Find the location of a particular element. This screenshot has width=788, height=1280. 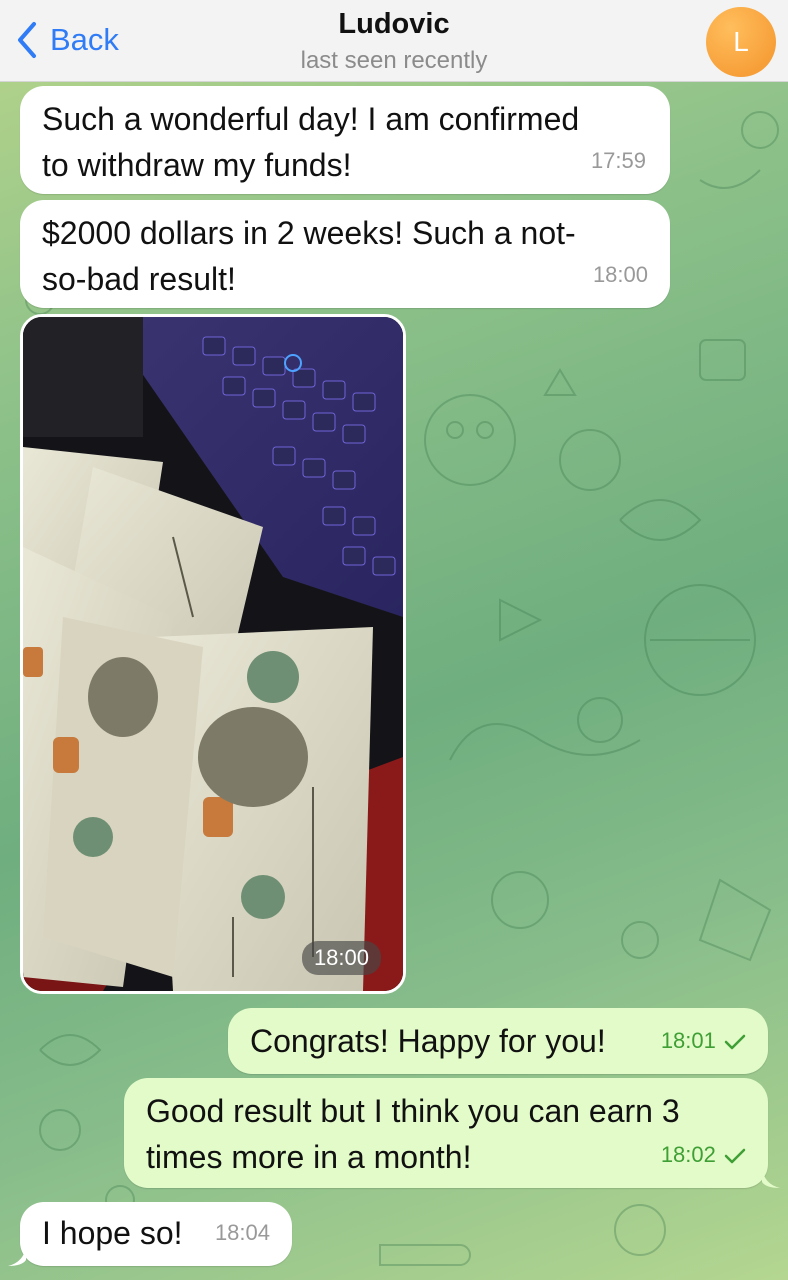

message-text-line: Good result but I think you can earn 3 is located at coordinates (413, 1111).